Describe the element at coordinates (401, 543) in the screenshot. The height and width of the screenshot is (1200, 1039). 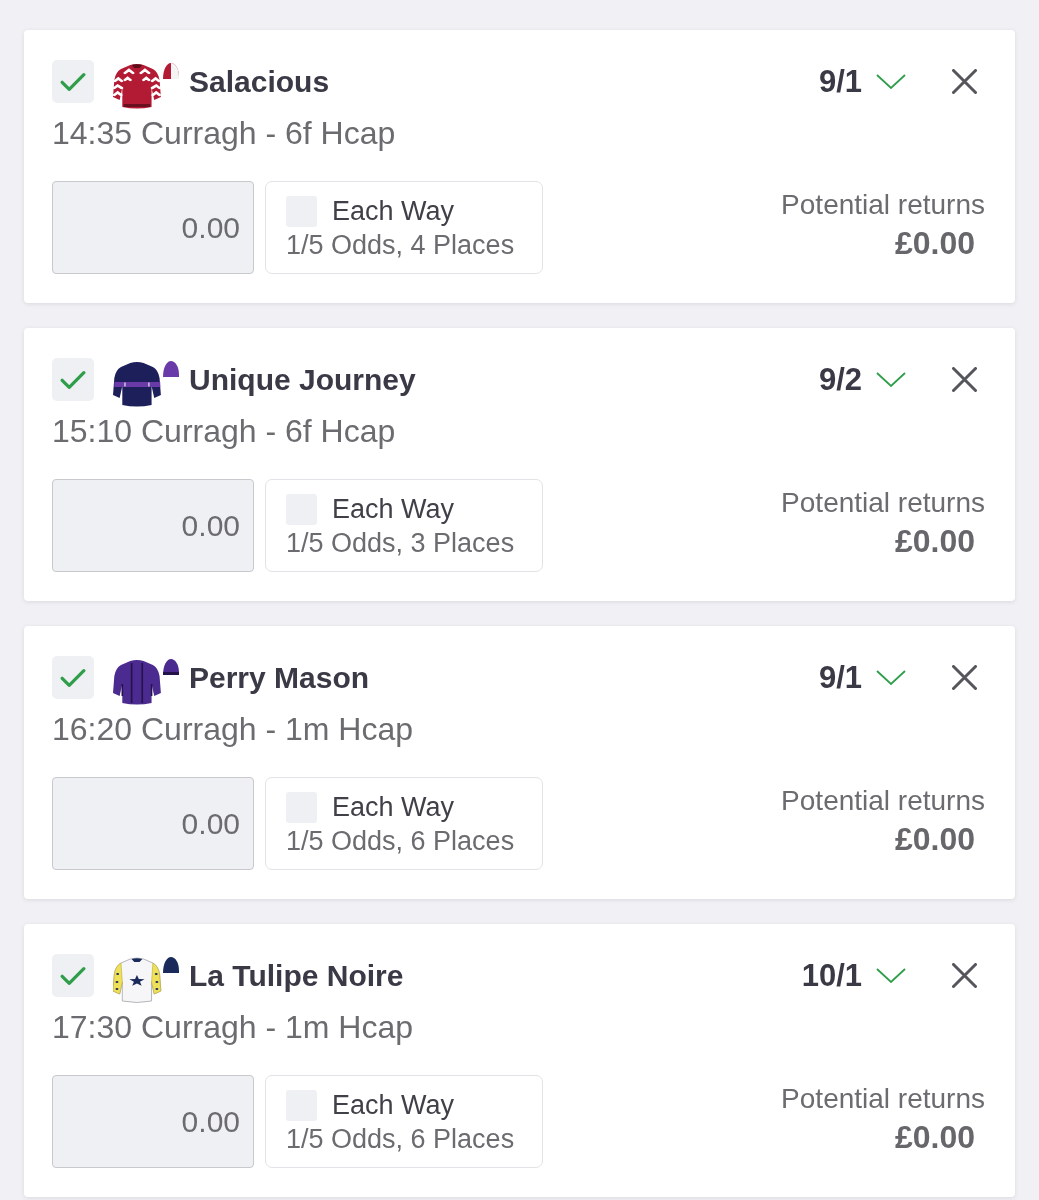
I see `each-way-terms: 1/5 Odds, 3 Places` at that location.